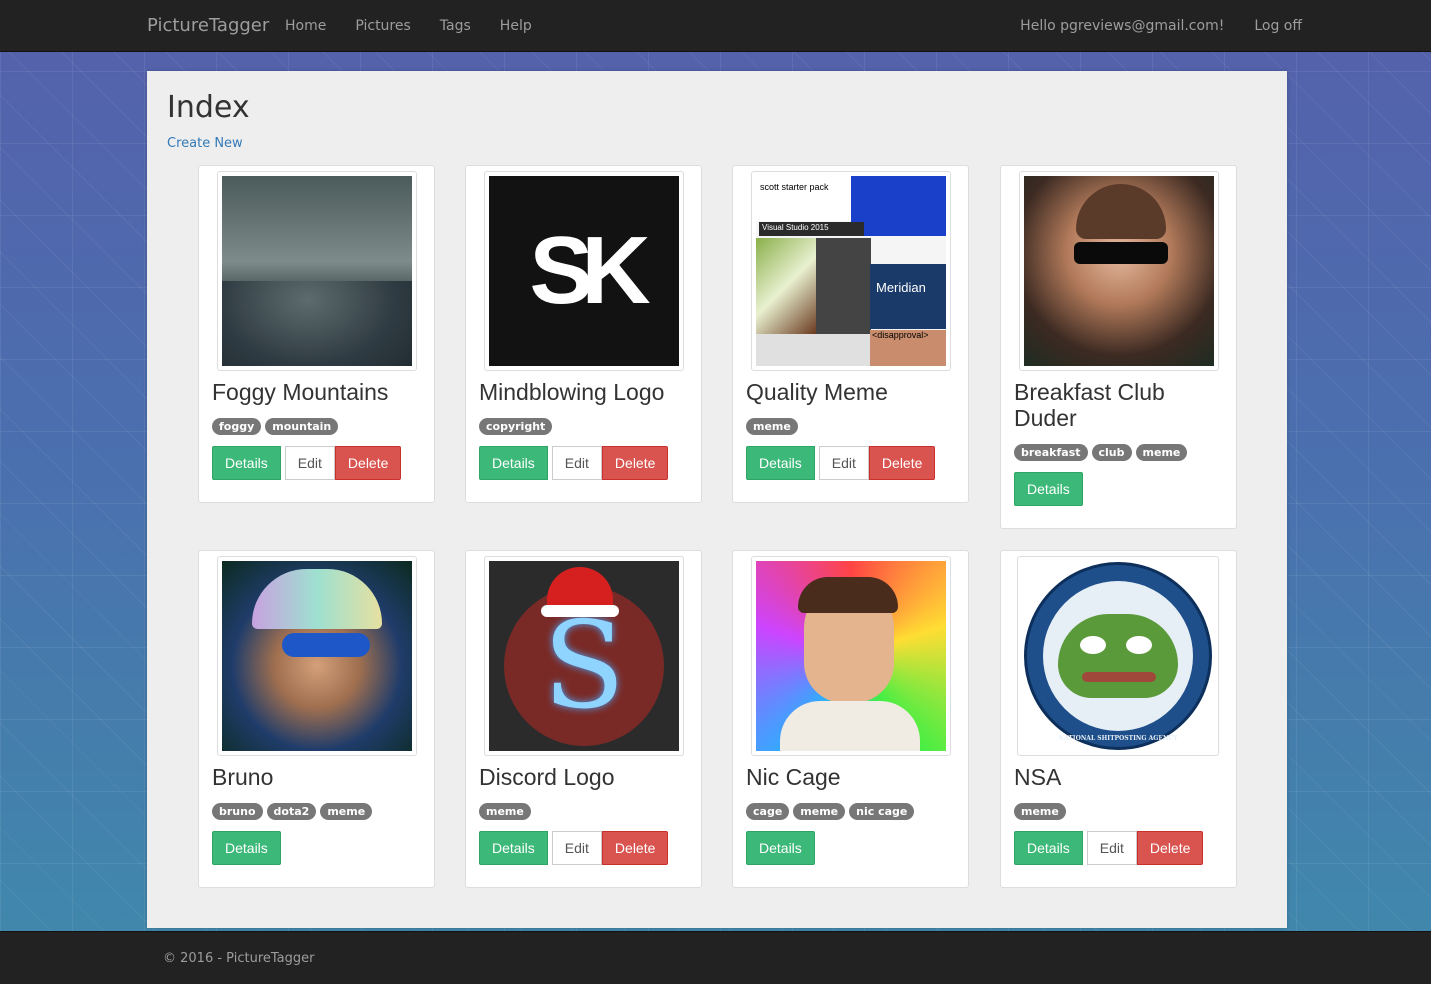 The width and height of the screenshot is (1431, 984). Describe the element at coordinates (1122, 26) in the screenshot. I see `user-greeting-link: Hello pgreviews@gmail.com!` at that location.